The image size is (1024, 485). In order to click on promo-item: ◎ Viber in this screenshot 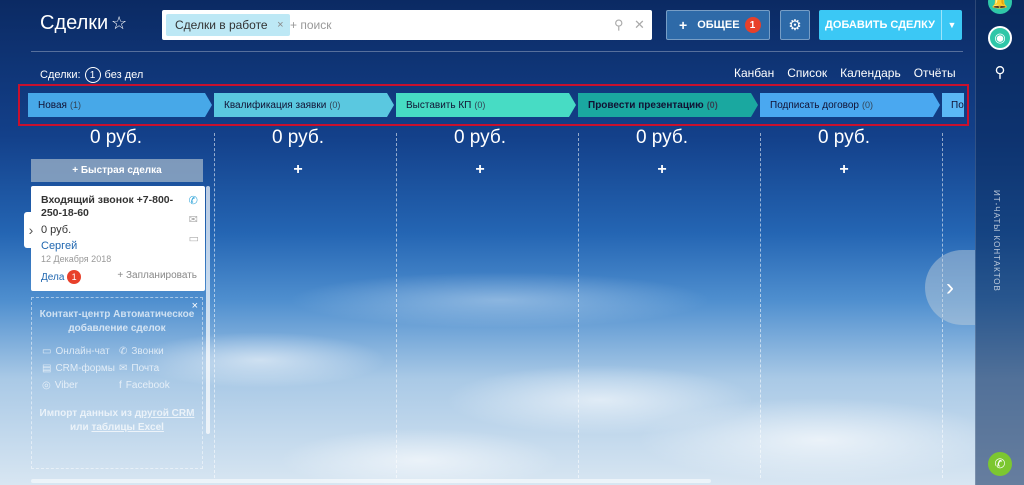, I will do `click(78, 385)`.